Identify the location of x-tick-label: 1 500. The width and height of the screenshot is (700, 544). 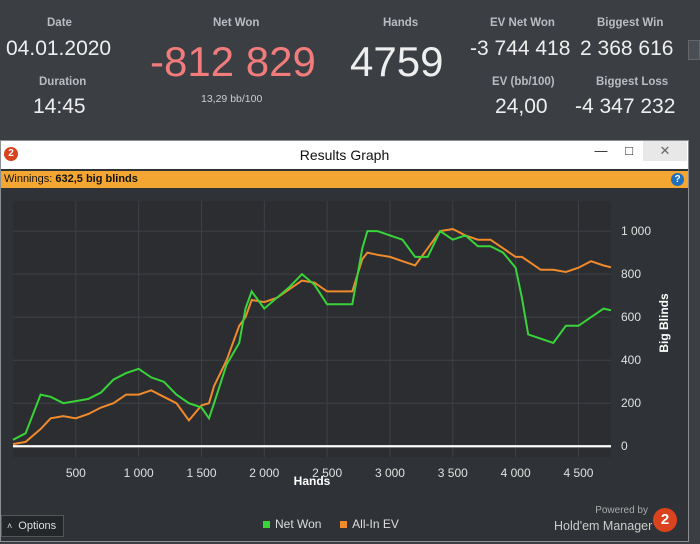
(201, 473).